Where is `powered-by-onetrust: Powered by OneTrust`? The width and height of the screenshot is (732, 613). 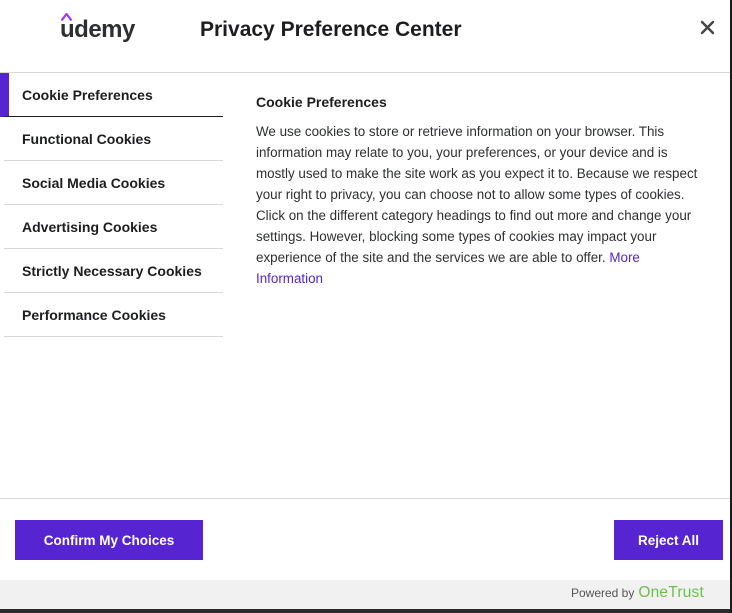
powered-by-onetrust: Powered by OneTrust is located at coordinates (637, 593).